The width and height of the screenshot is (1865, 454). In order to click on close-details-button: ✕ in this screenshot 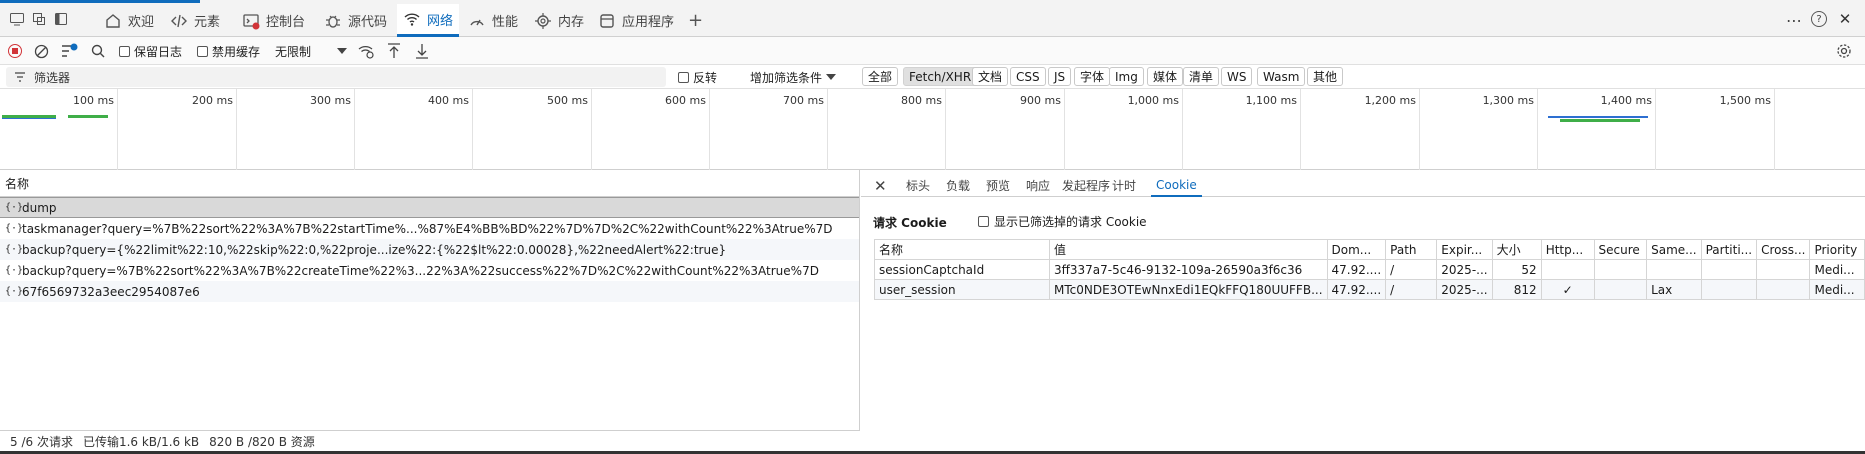, I will do `click(880, 185)`.